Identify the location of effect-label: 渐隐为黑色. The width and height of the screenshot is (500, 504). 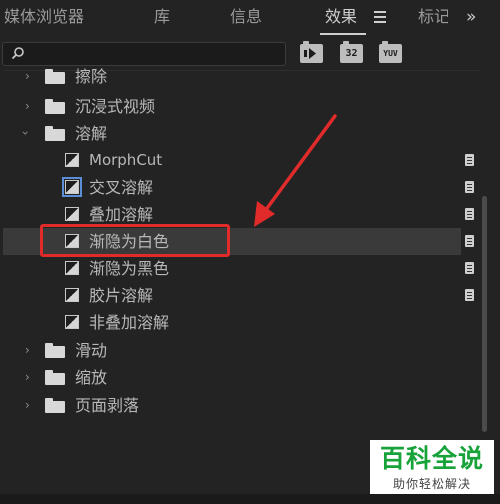
(129, 268).